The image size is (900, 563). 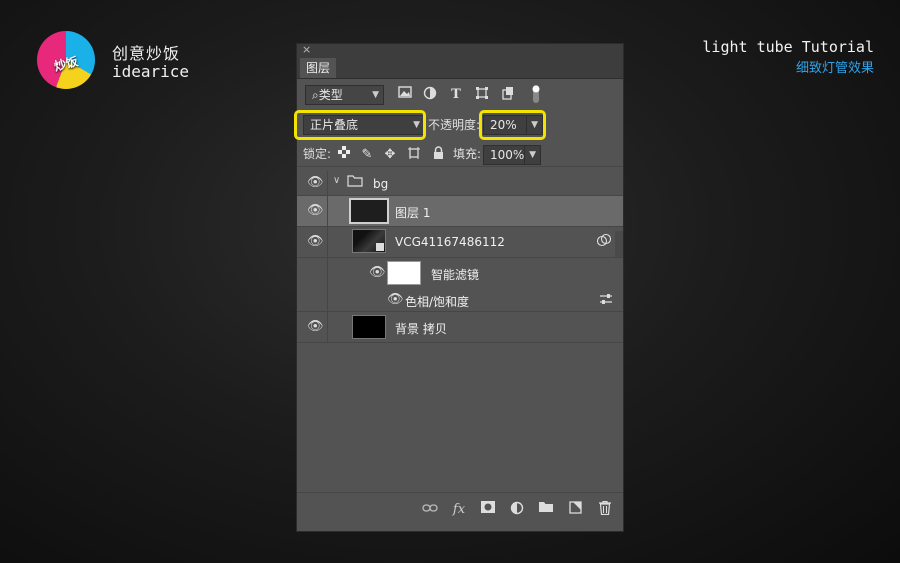 What do you see at coordinates (318, 68) in the screenshot?
I see `tab-layers: 图层` at bounding box center [318, 68].